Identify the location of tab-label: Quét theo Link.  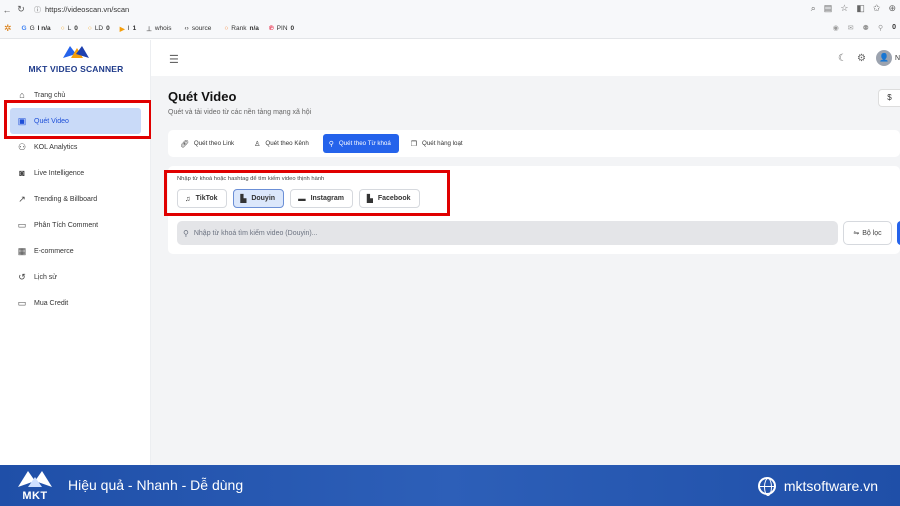
(214, 143).